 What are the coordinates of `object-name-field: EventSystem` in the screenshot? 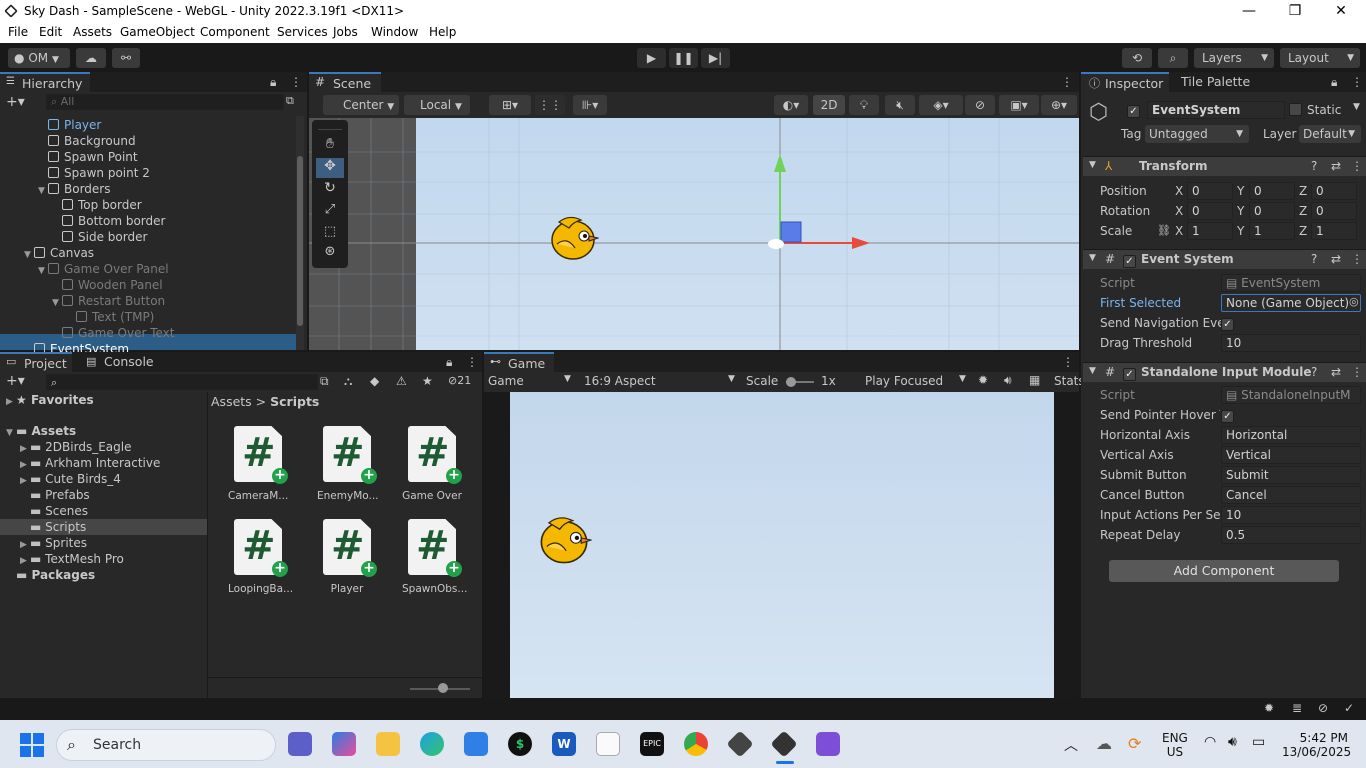 It's located at (1216, 110).